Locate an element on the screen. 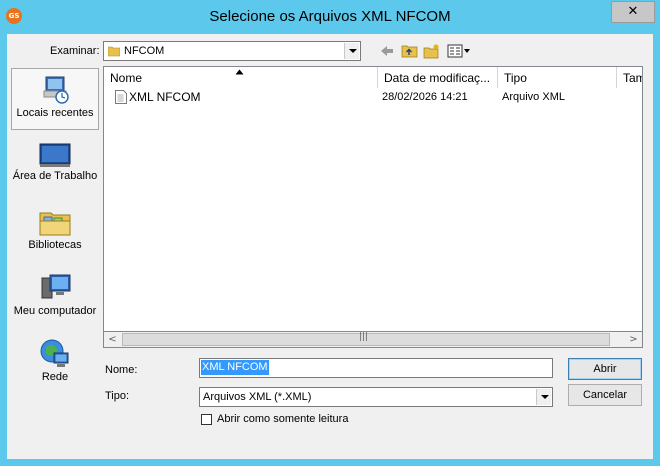 This screenshot has width=660, height=466. sort-ascending-icon is located at coordinates (239, 72).